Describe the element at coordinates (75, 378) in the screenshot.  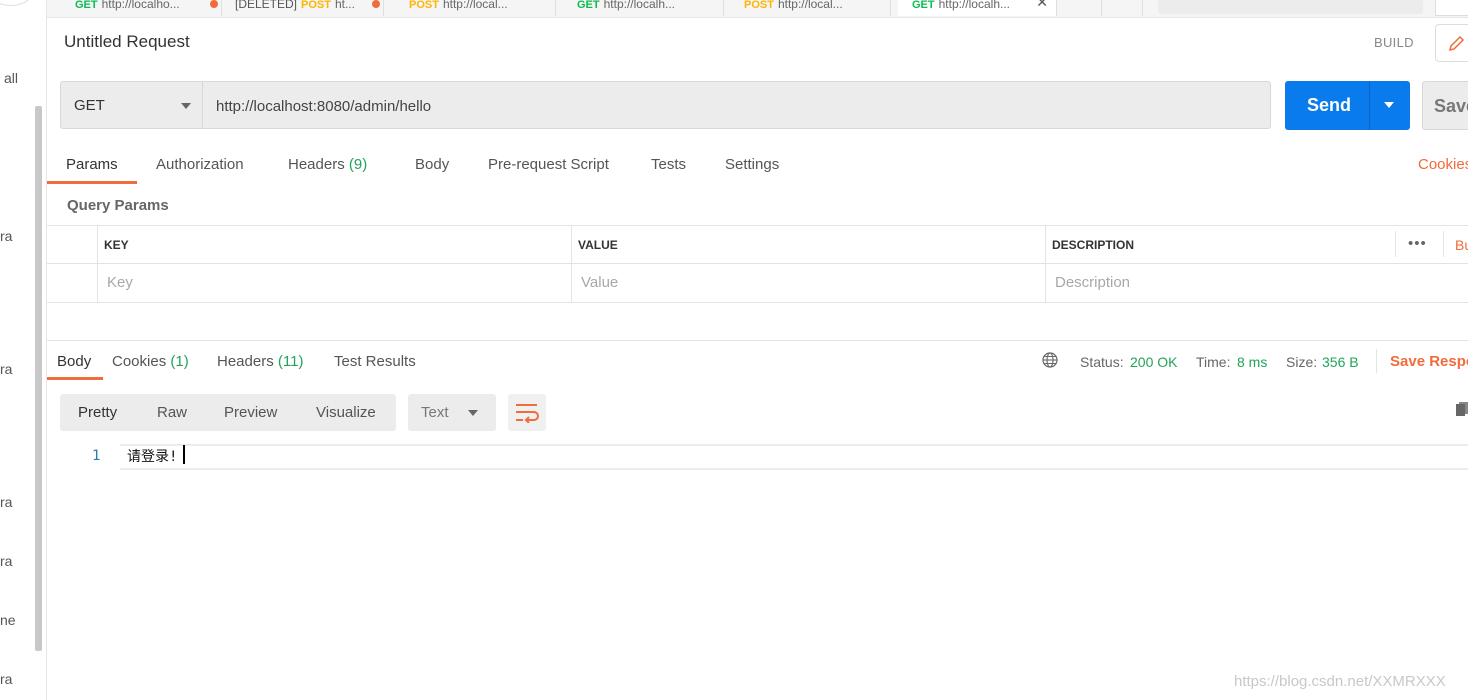
I see `active-response-tab-indicator` at that location.